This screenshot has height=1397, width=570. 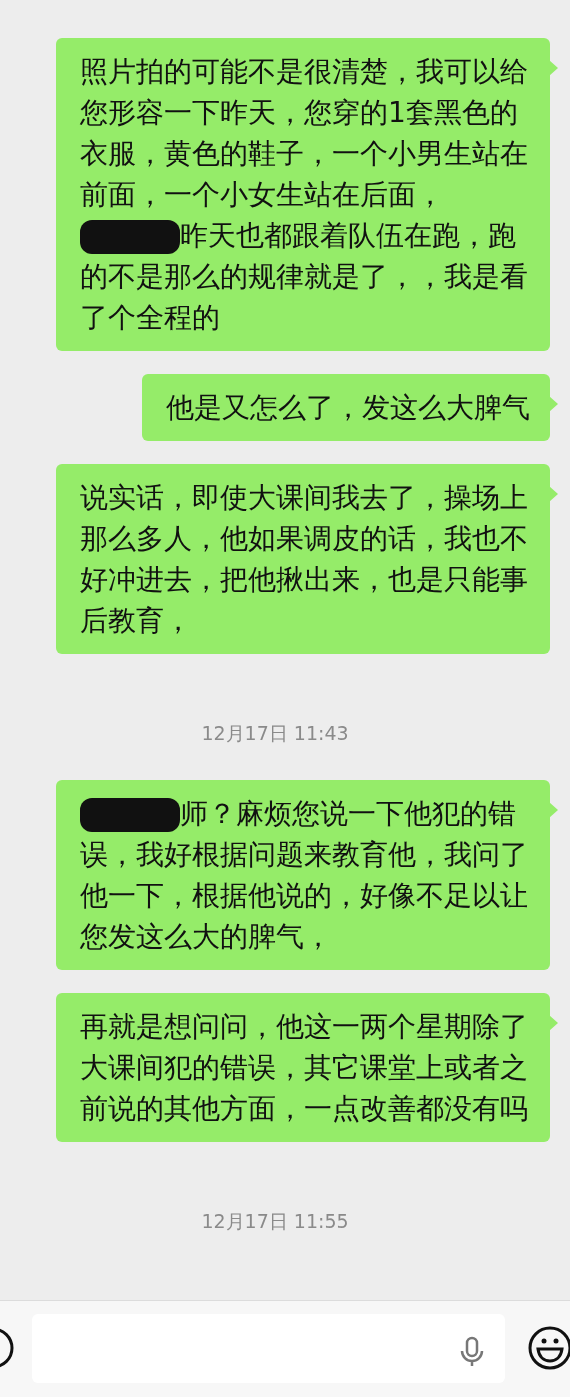 I want to click on message-text: 他是又怎么了，发这么大脾气, so click(x=348, y=407).